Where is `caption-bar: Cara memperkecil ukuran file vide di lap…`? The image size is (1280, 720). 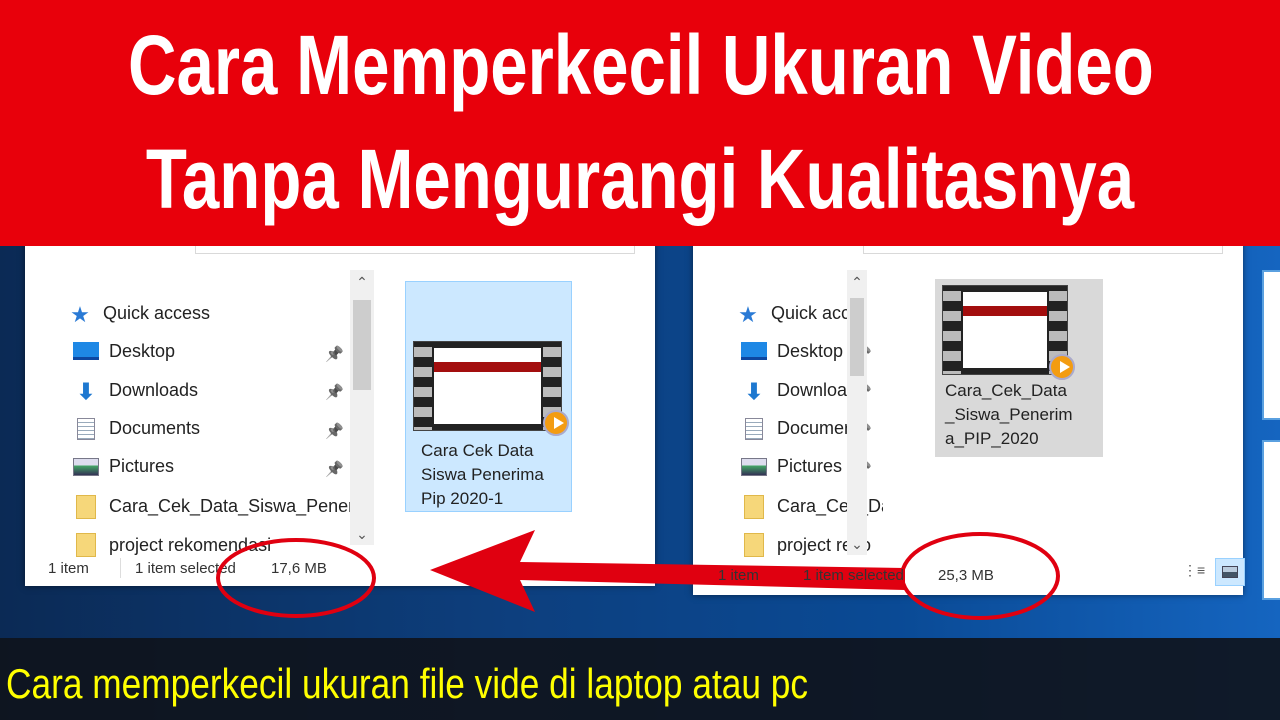
caption-bar: Cara memperkecil ukuran file vide di lap… is located at coordinates (640, 679).